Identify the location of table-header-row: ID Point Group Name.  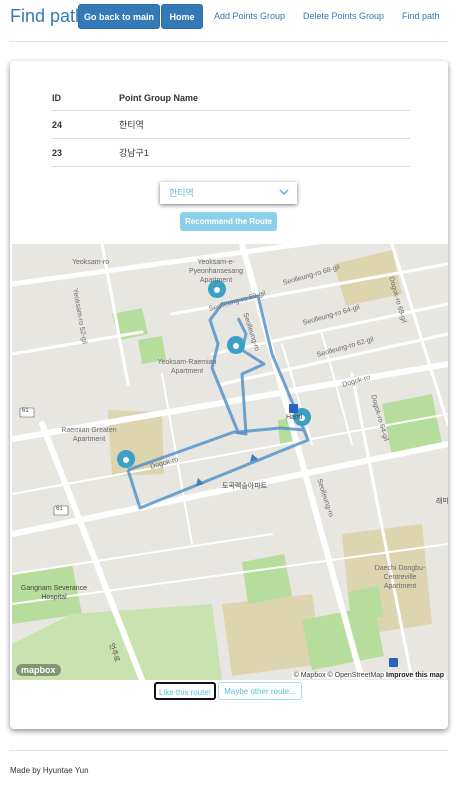
(231, 102).